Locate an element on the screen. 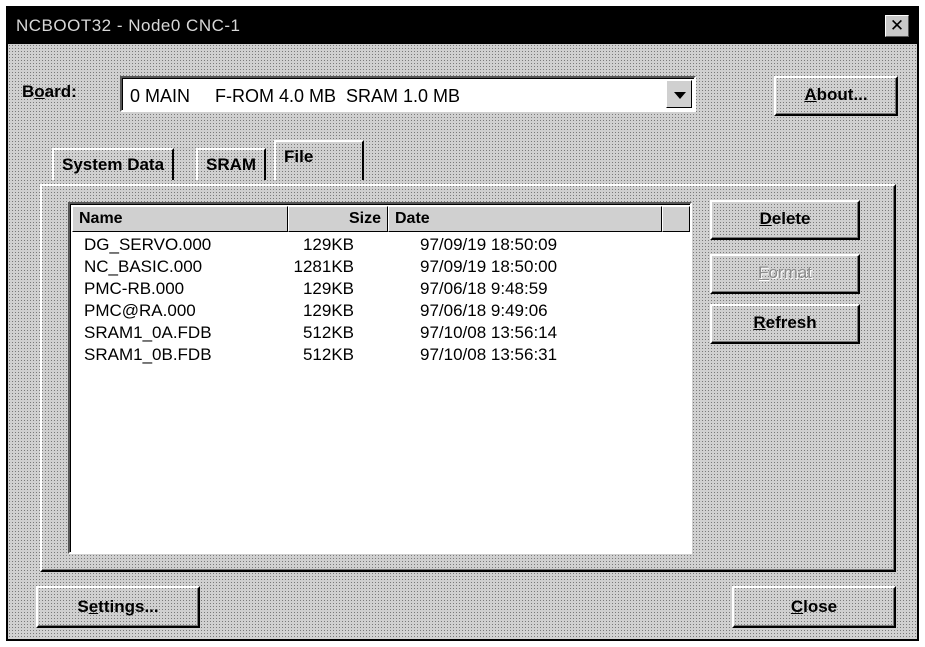 The image size is (925, 647). file-row: SRAM1_0B.FDB 512KB 97/10/08 13:56:31 is located at coordinates (370, 355).